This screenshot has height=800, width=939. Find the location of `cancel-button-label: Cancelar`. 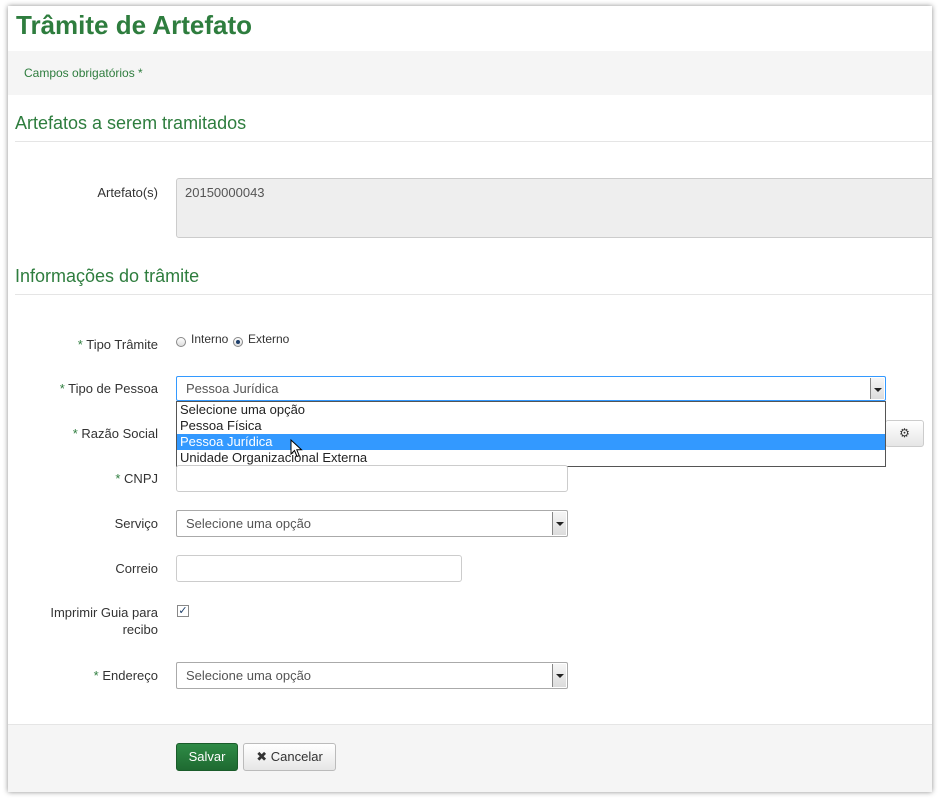

cancel-button-label: Cancelar is located at coordinates (296, 756).